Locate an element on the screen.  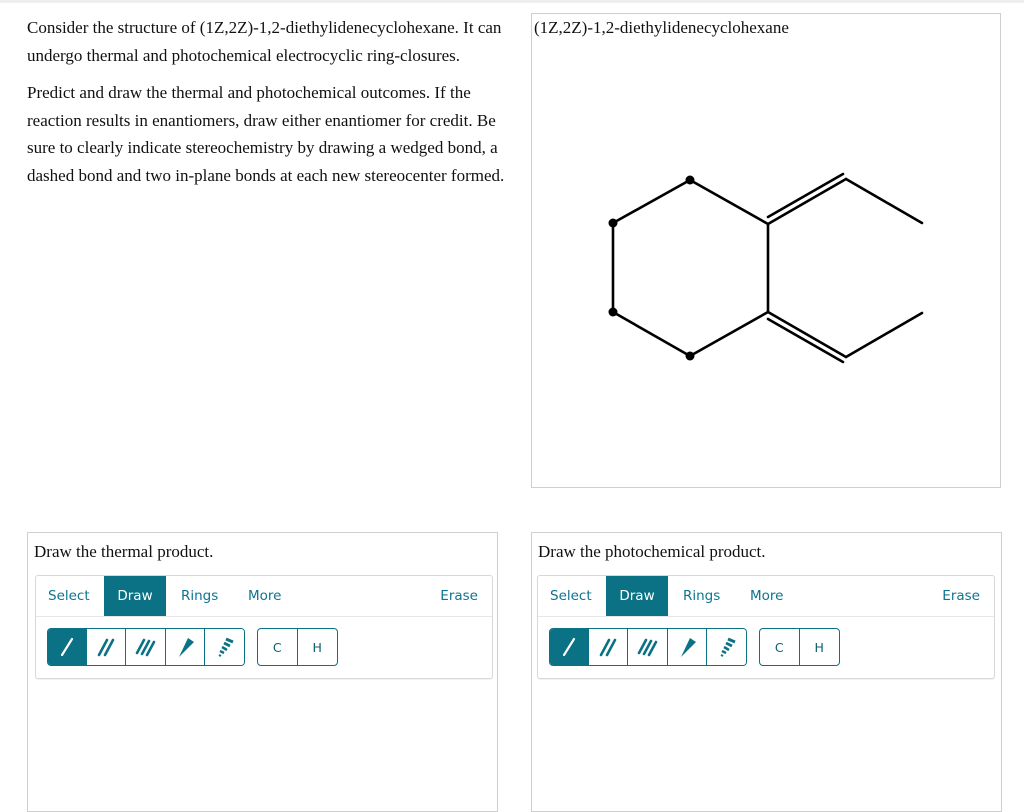
panel-title: Draw the thermal product. is located at coordinates (124, 551).